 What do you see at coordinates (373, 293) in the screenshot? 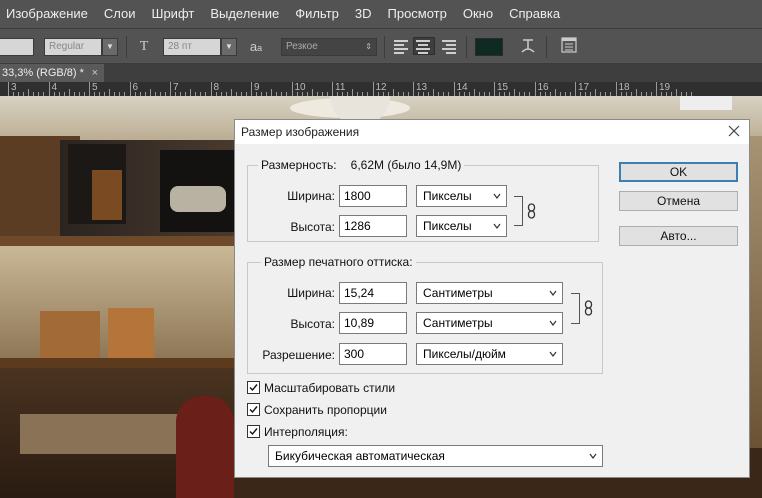
I see `print-width-input: 15,24` at bounding box center [373, 293].